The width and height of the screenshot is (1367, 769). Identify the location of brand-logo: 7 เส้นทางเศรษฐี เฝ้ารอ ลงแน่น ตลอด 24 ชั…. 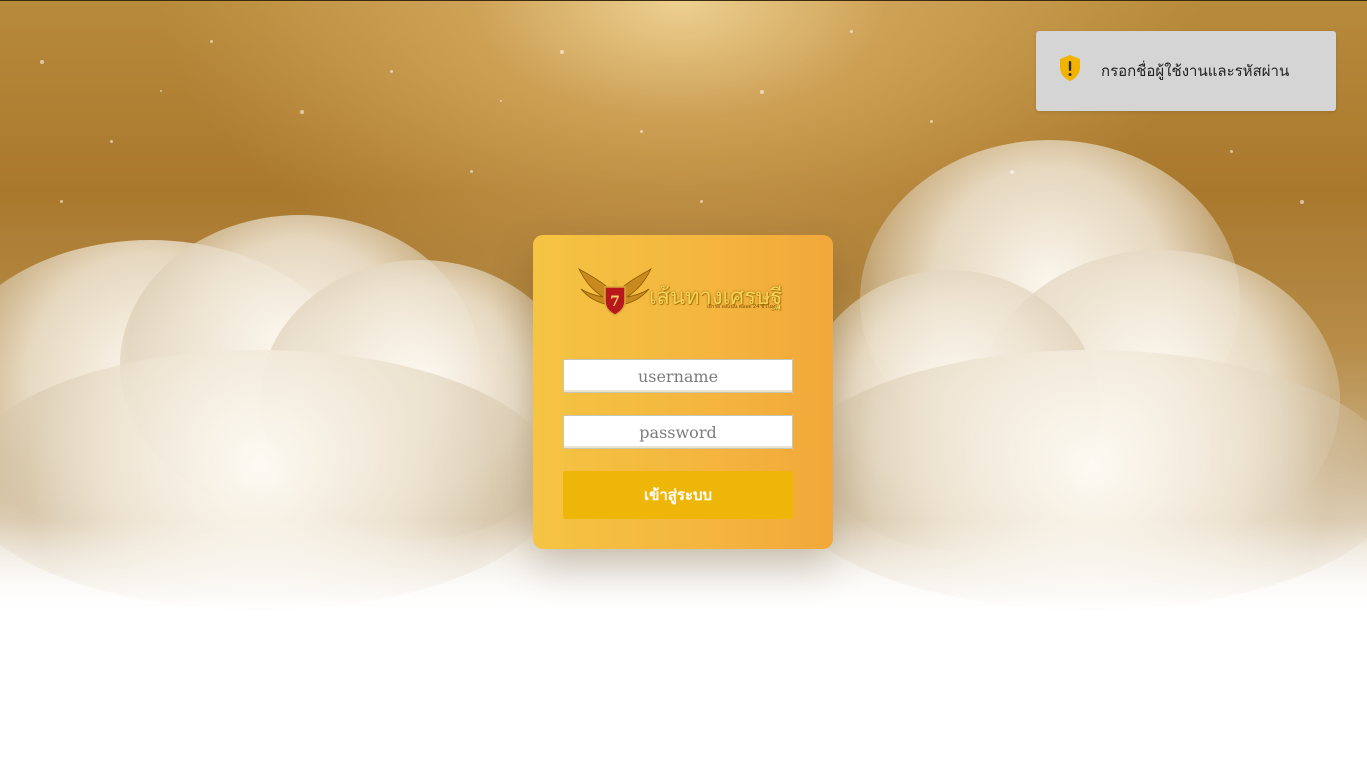
(680, 293).